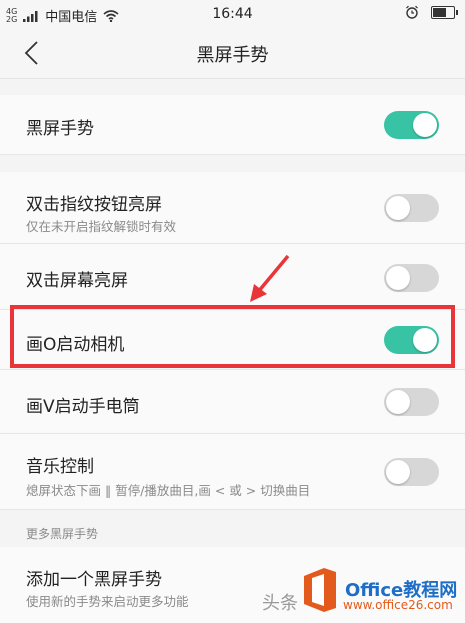  Describe the element at coordinates (412, 12) in the screenshot. I see `alarm-icon` at that location.